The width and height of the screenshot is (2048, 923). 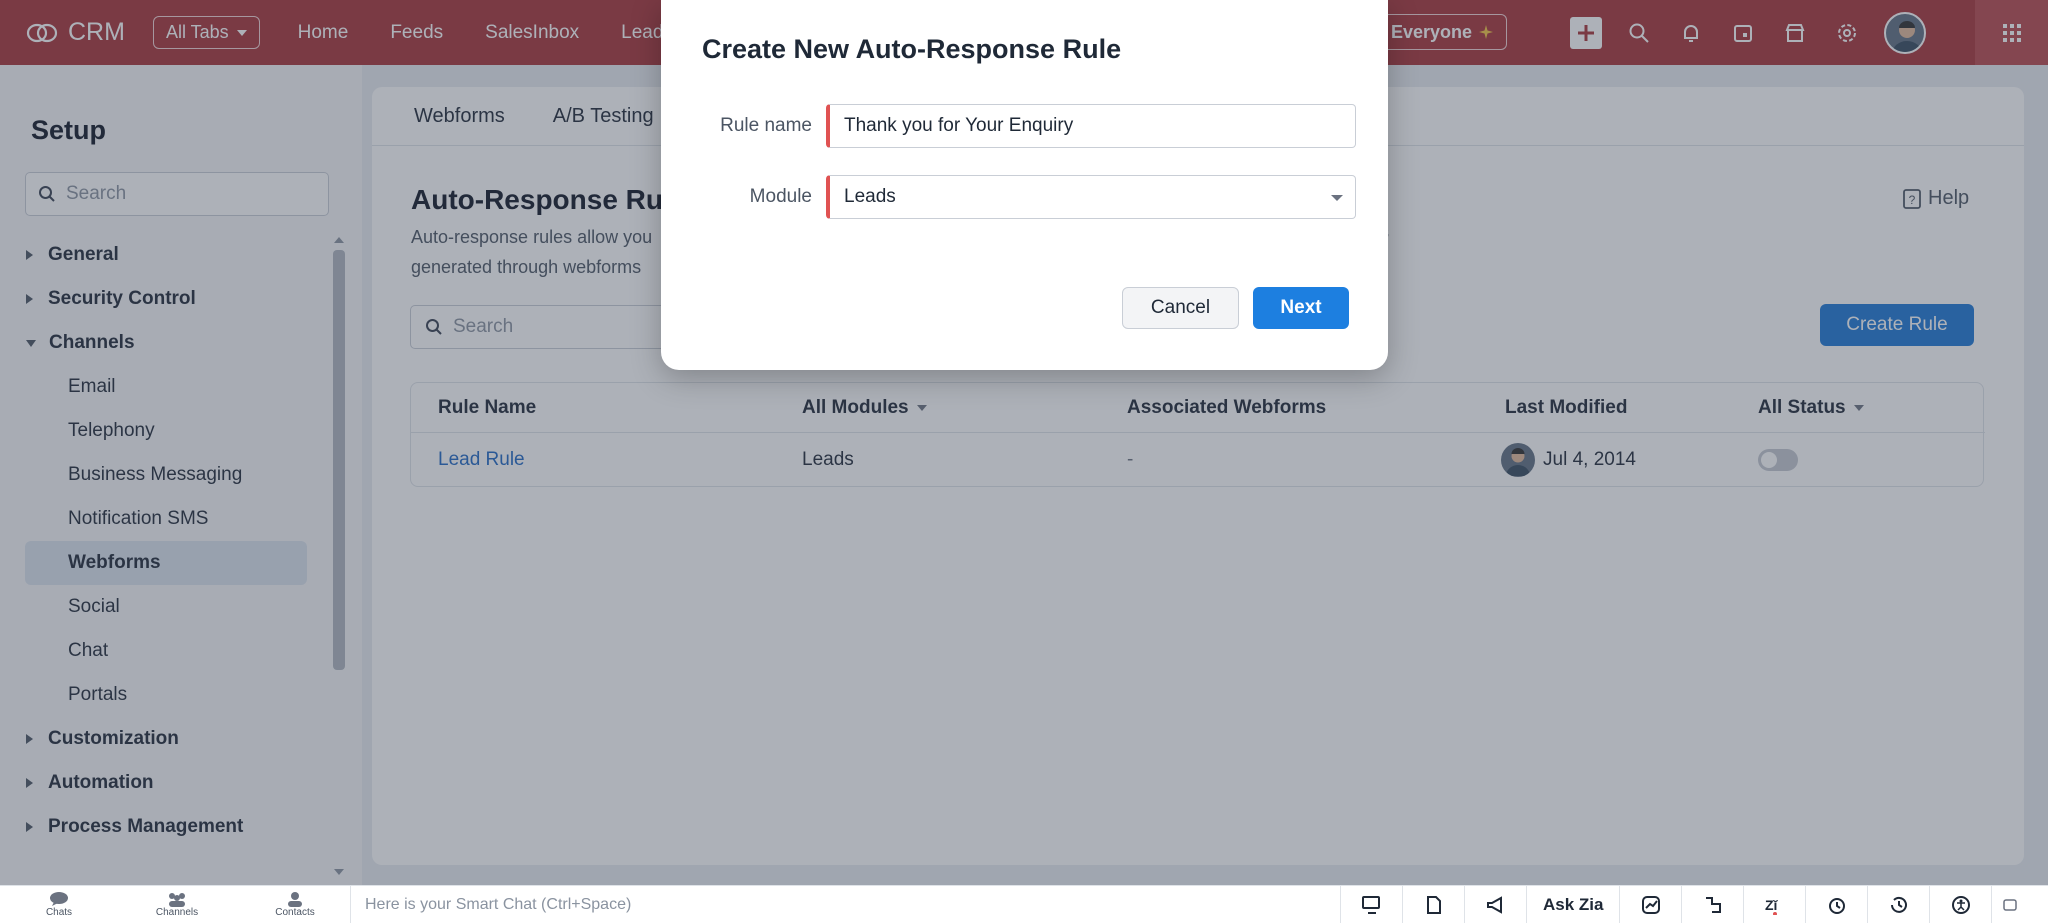 I want to click on contacts-icon, so click(x=295, y=899).